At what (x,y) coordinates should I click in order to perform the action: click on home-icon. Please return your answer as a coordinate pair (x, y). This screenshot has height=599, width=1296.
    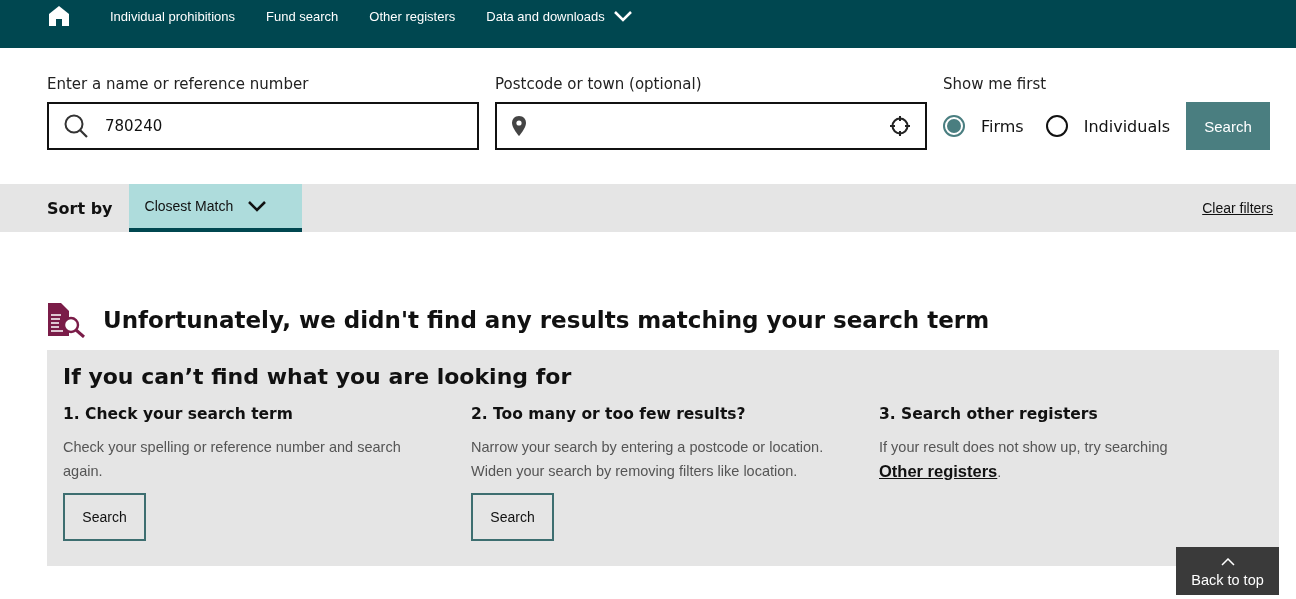
    Looking at the image, I should click on (59, 16).